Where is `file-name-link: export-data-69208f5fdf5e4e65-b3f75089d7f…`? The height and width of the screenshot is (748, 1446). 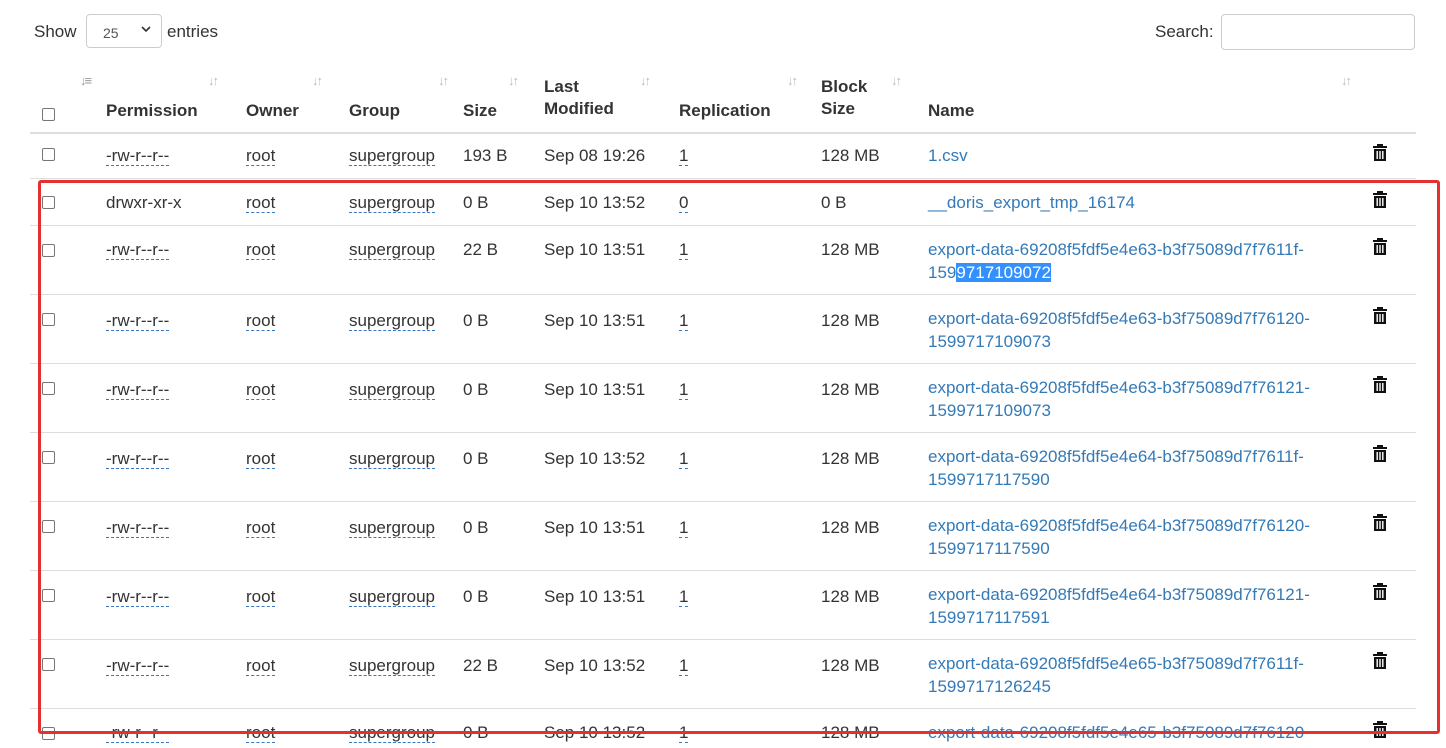
file-name-link: export-data-69208f5fdf5e4e65-b3f75089d7f… is located at coordinates (1138, 675).